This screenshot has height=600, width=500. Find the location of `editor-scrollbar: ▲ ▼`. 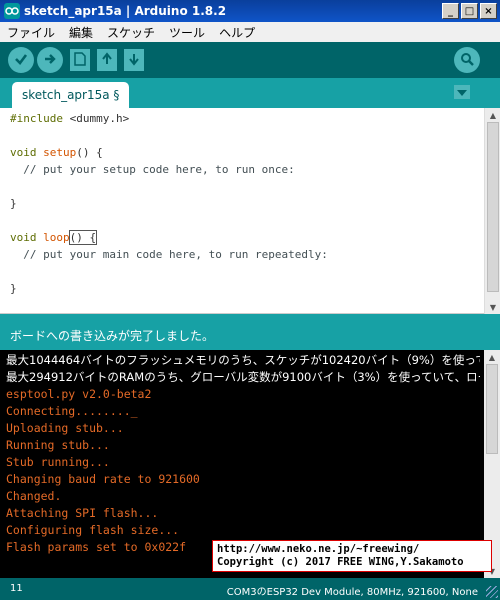

editor-scrollbar: ▲ ▼ is located at coordinates (492, 211).